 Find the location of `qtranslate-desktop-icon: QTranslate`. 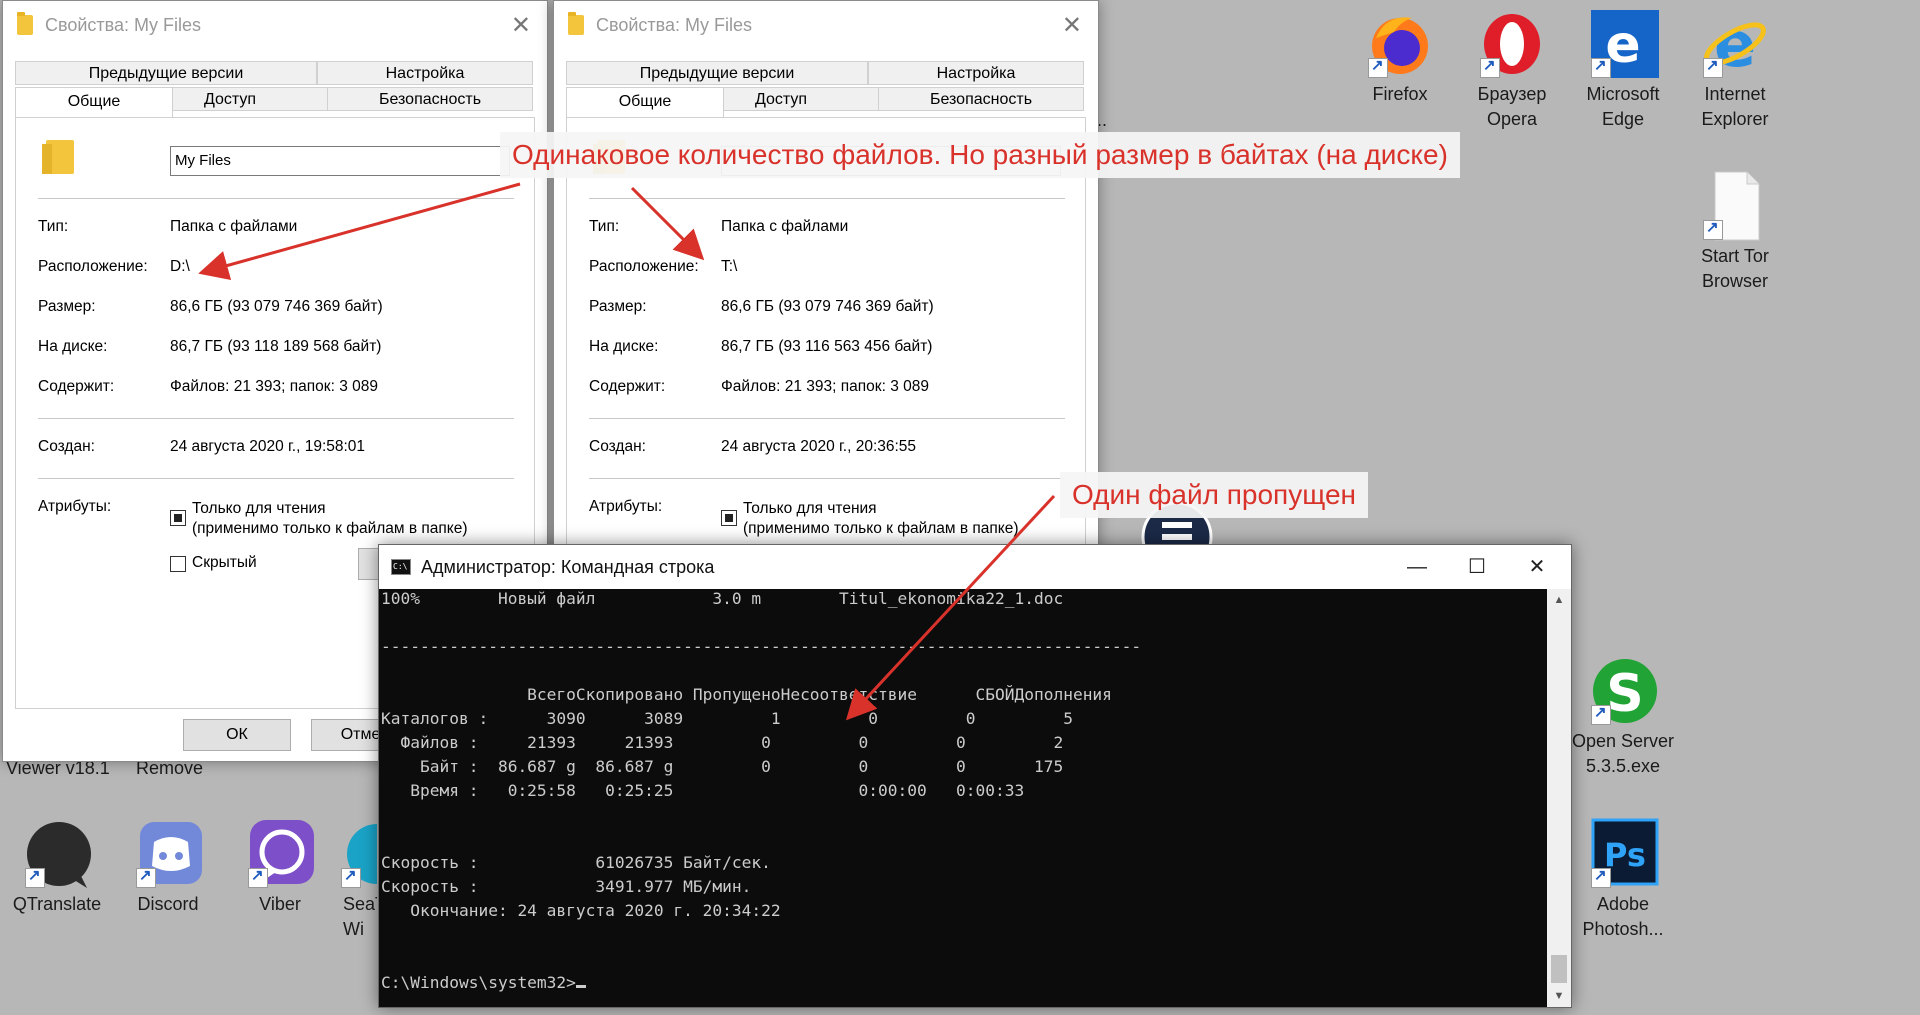

qtranslate-desktop-icon: QTranslate is located at coordinates (57, 867).